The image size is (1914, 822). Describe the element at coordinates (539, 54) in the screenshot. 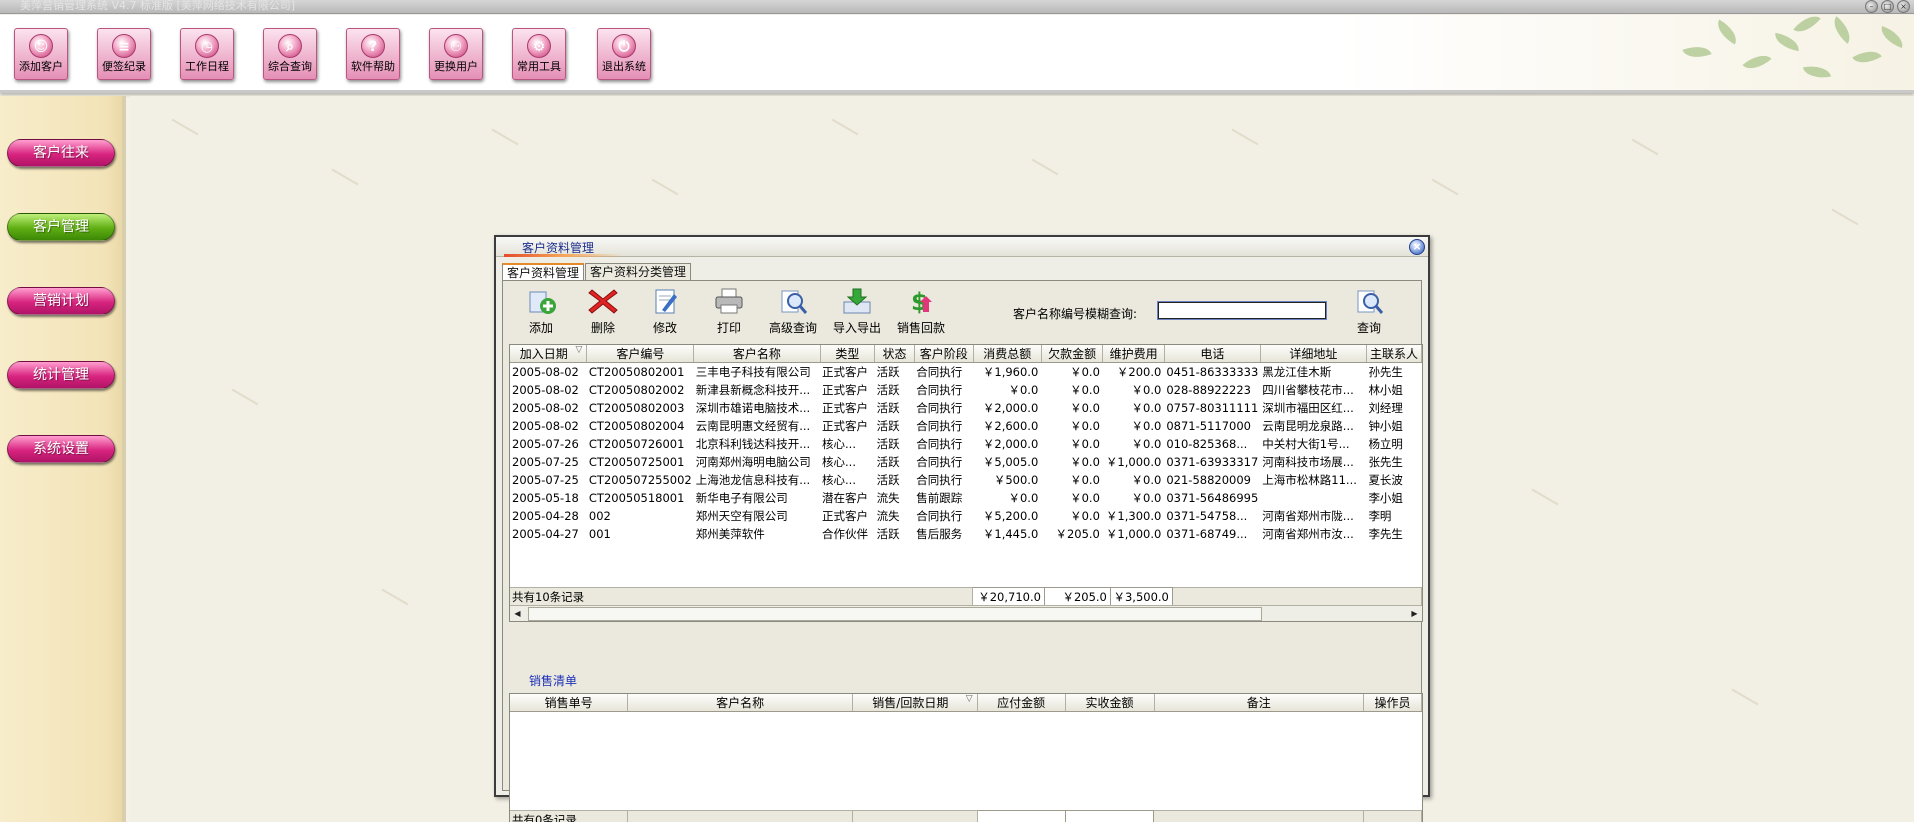

I see `tools-button: ⚙ 常用工具` at that location.